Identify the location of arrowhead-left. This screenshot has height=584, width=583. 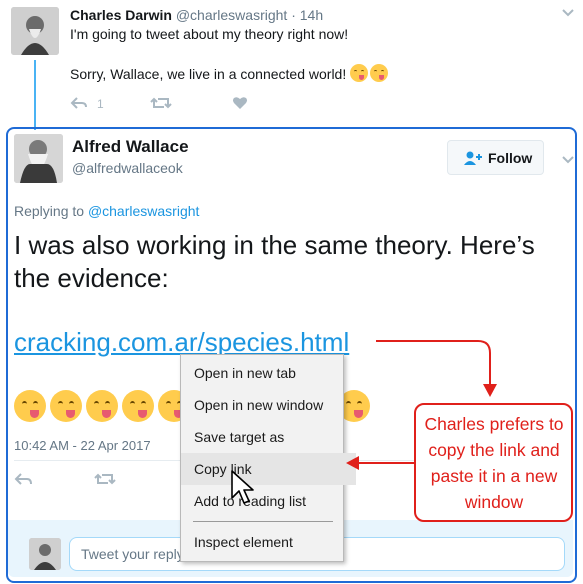
(352, 463).